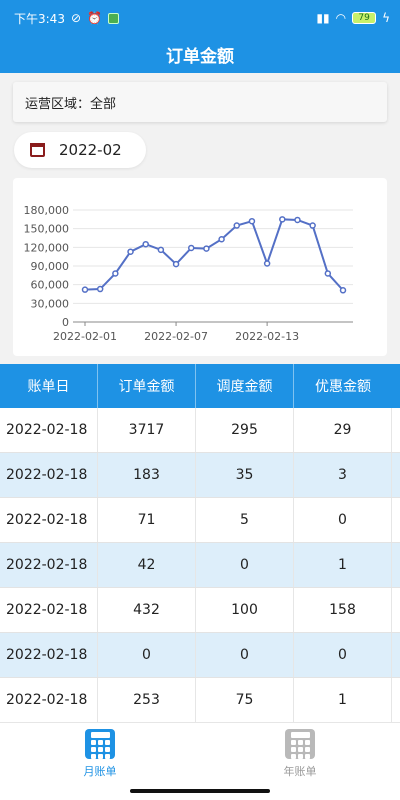 The image size is (400, 800). Describe the element at coordinates (245, 386) in the screenshot. I see `header-dispatch-amount: 调度金额` at that location.